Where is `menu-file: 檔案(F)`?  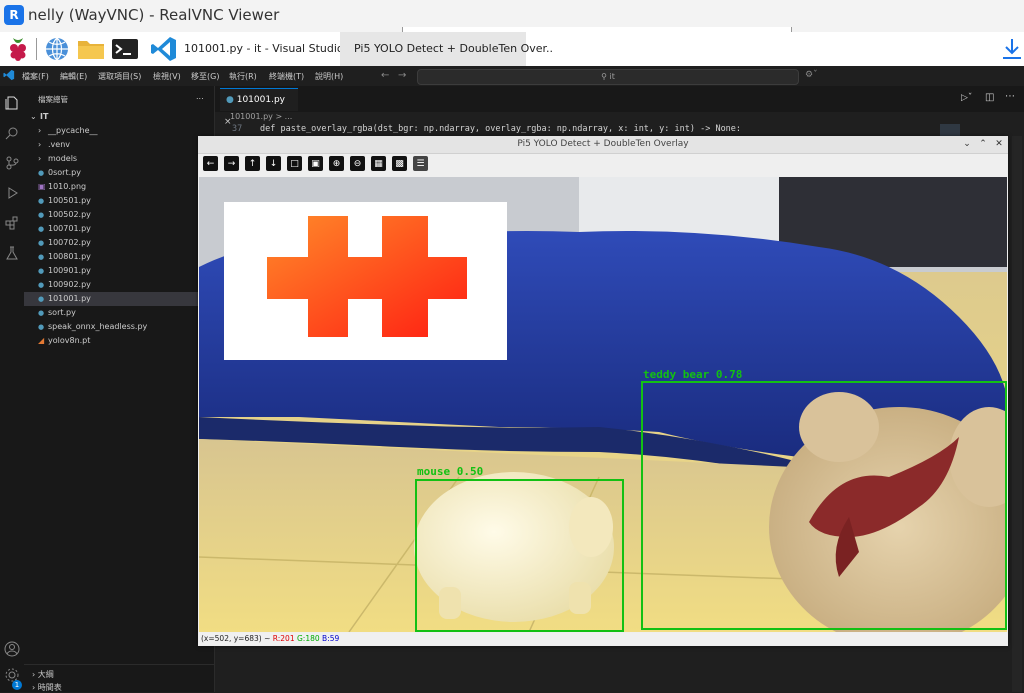 menu-file: 檔案(F) is located at coordinates (35, 76).